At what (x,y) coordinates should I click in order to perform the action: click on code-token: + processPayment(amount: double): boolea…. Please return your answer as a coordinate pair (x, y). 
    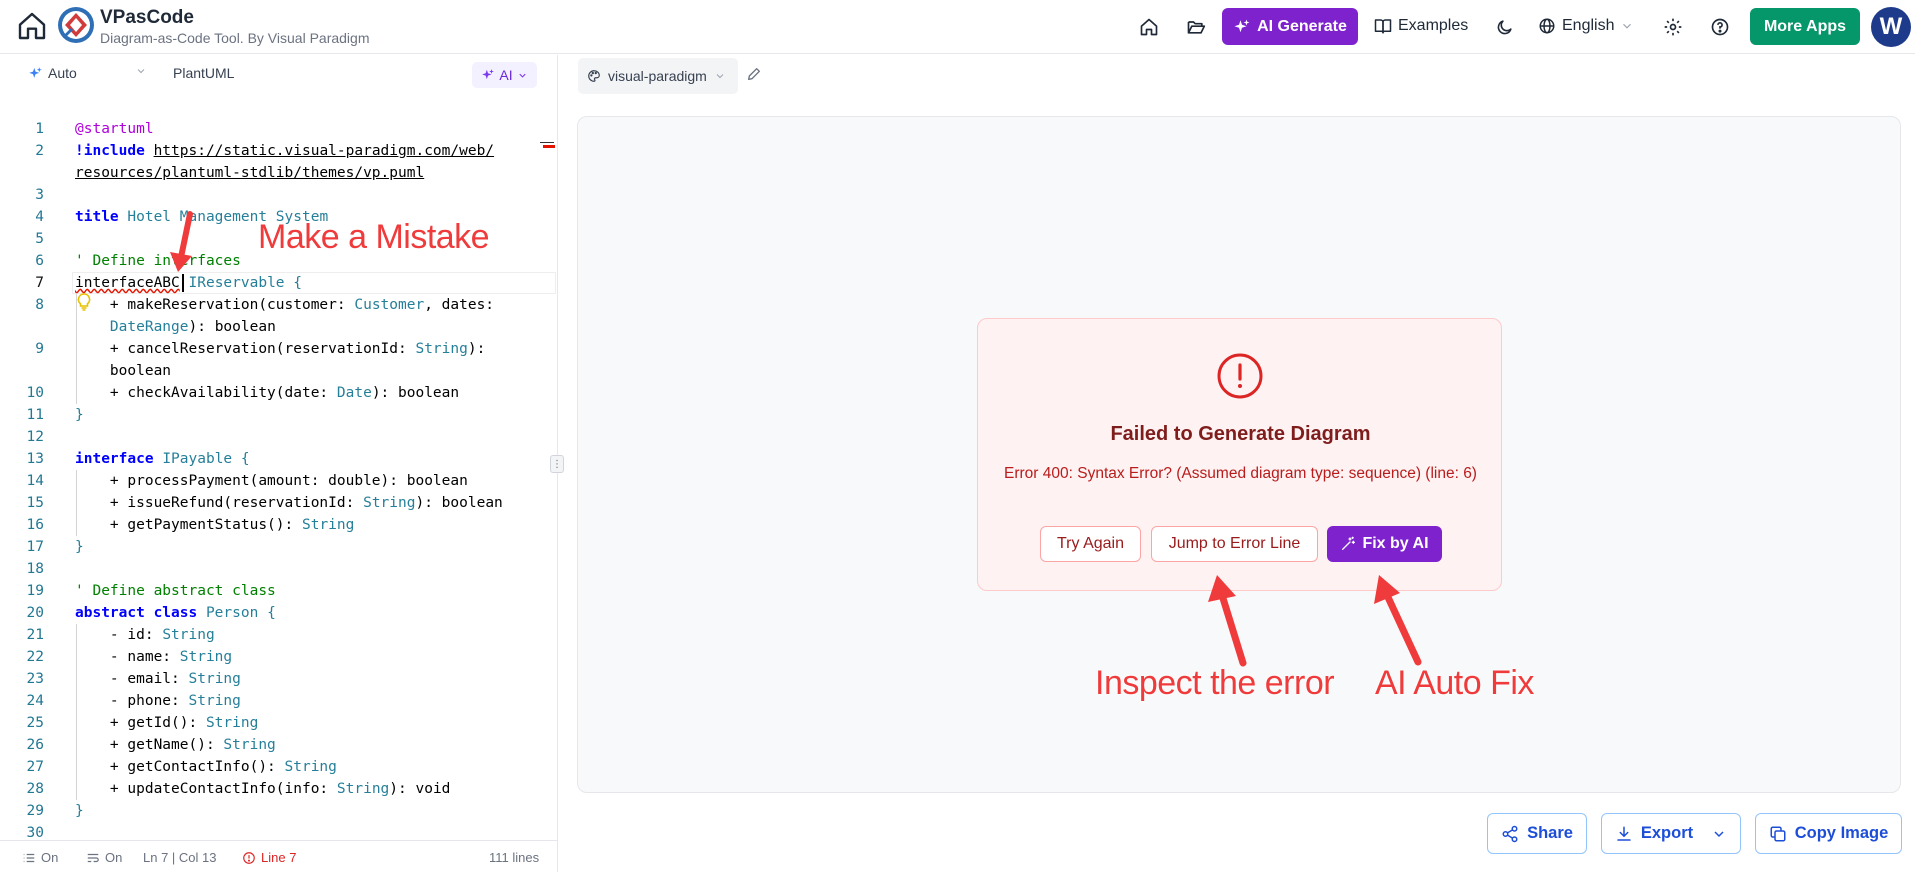
    Looking at the image, I should click on (271, 481).